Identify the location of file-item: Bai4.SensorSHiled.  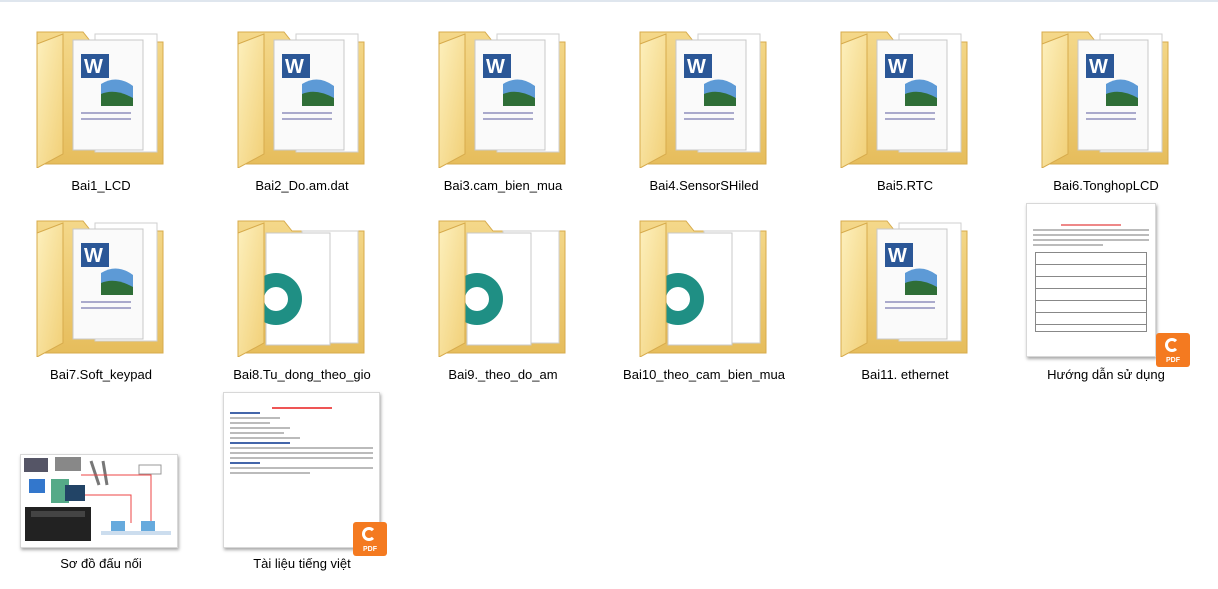
(704, 101).